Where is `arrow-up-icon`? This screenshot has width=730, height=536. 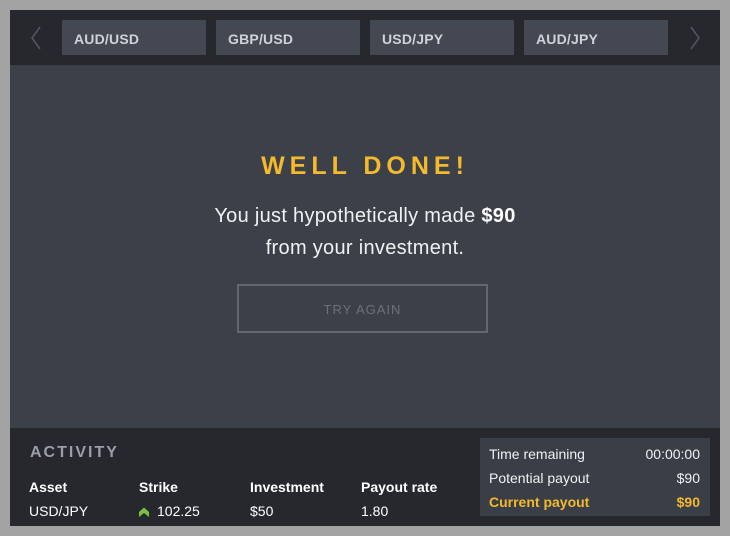
arrow-up-icon is located at coordinates (144, 510).